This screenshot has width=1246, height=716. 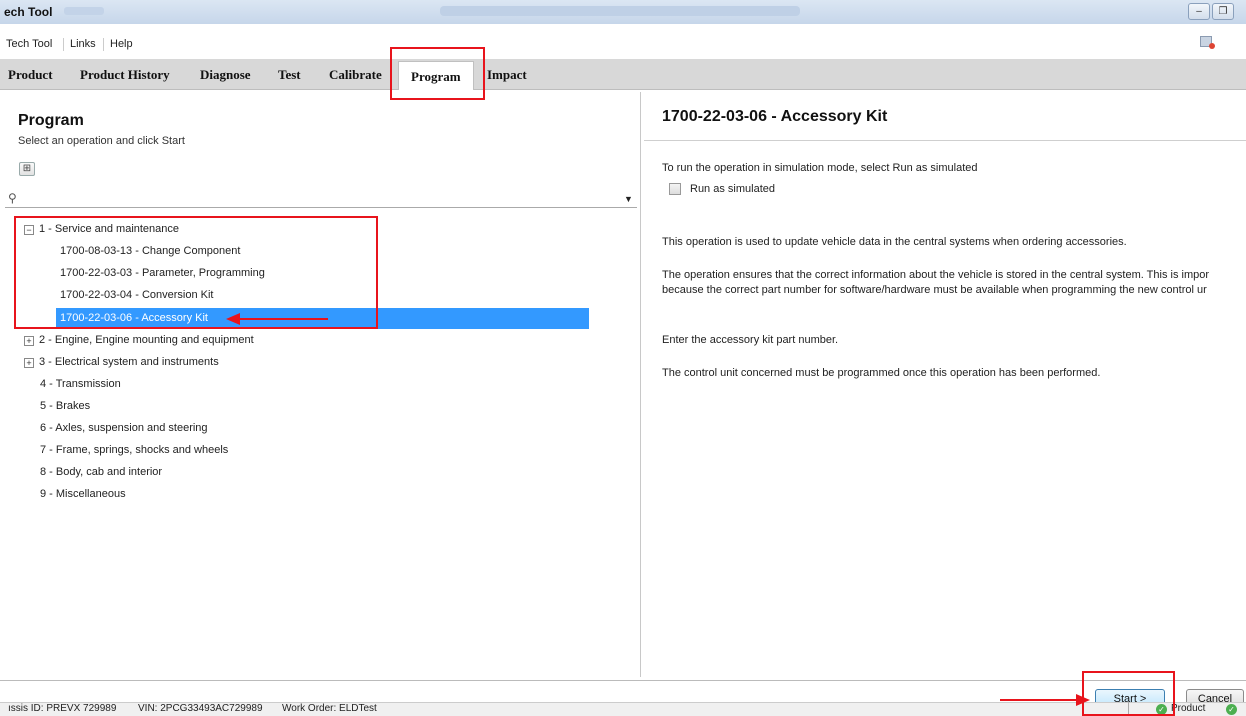 I want to click on highlight-service-group, so click(x=196, y=272).